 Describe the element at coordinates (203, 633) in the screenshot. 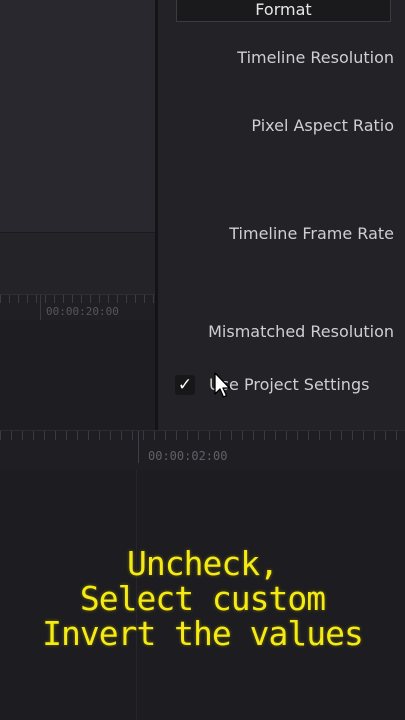

I see `caption-line: Invert the values` at that location.